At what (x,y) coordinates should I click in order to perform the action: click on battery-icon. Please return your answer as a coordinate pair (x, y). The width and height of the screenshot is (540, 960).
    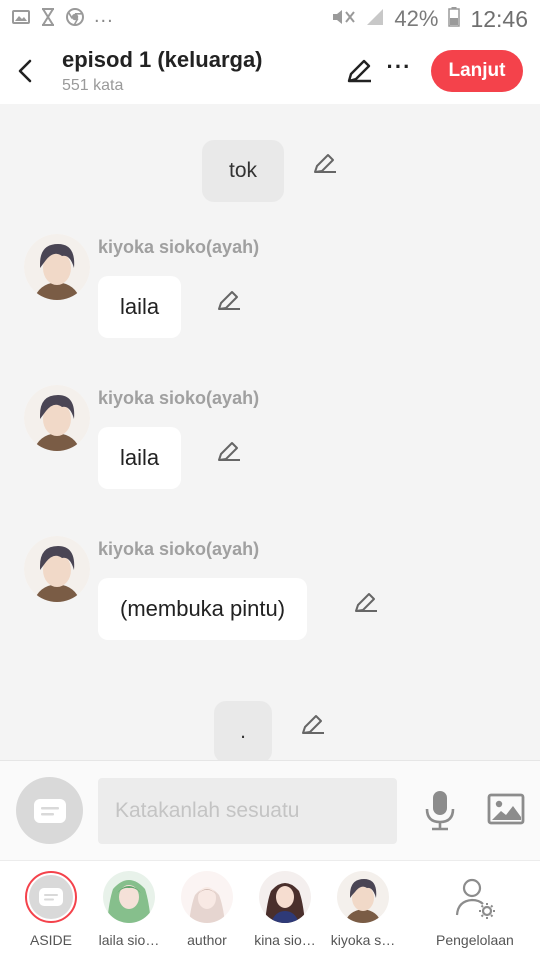
    Looking at the image, I should click on (454, 19).